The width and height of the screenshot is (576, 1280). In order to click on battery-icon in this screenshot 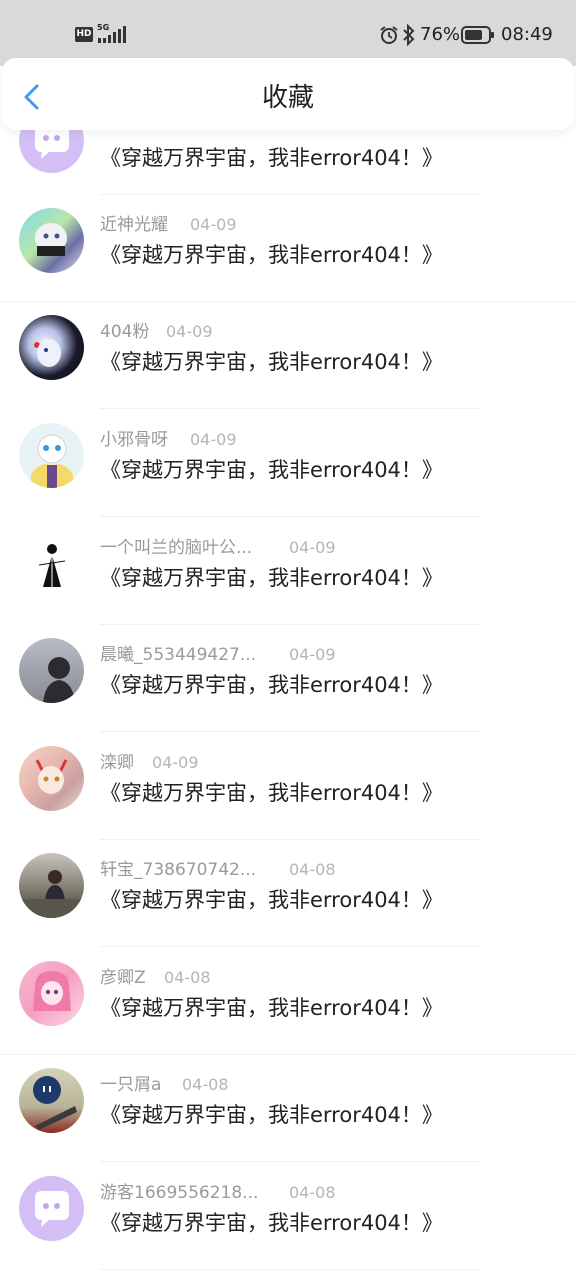, I will do `click(477, 35)`.